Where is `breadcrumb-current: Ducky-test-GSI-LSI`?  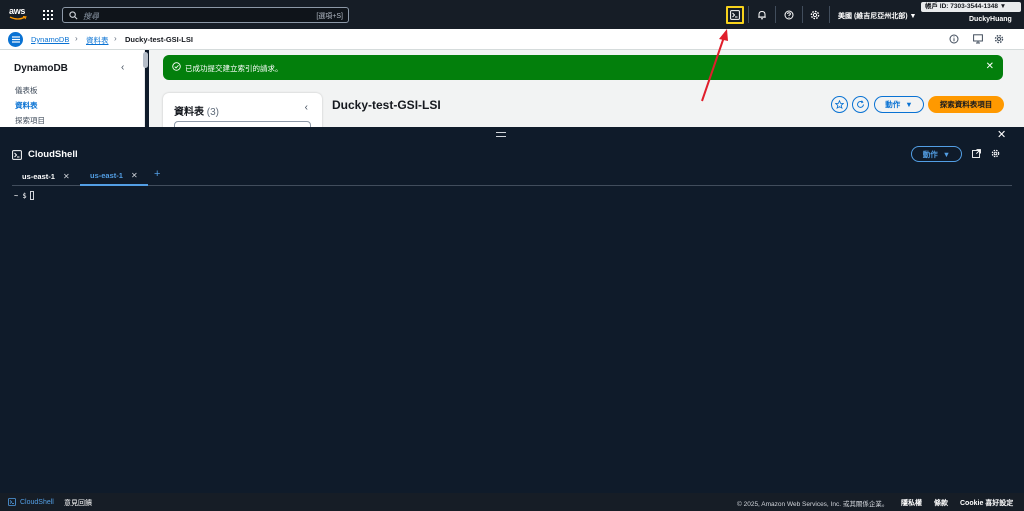 breadcrumb-current: Ducky-test-GSI-LSI is located at coordinates (159, 39).